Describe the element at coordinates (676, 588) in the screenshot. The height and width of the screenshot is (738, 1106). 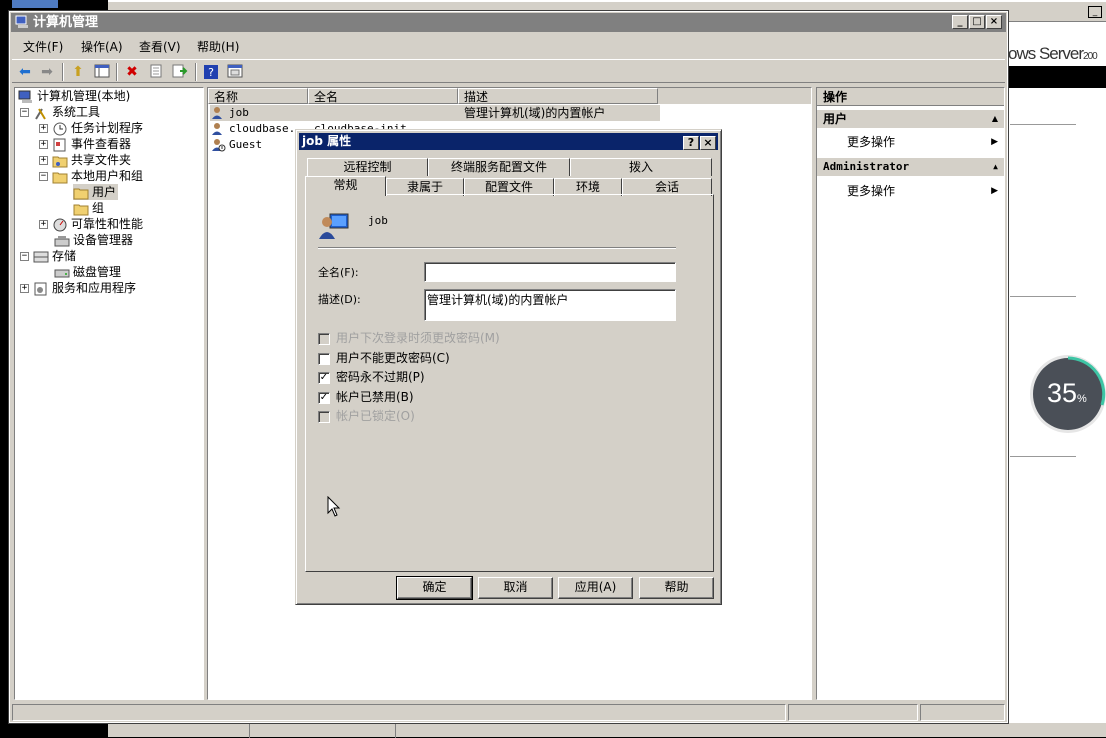
I see `help-button: 帮助` at that location.